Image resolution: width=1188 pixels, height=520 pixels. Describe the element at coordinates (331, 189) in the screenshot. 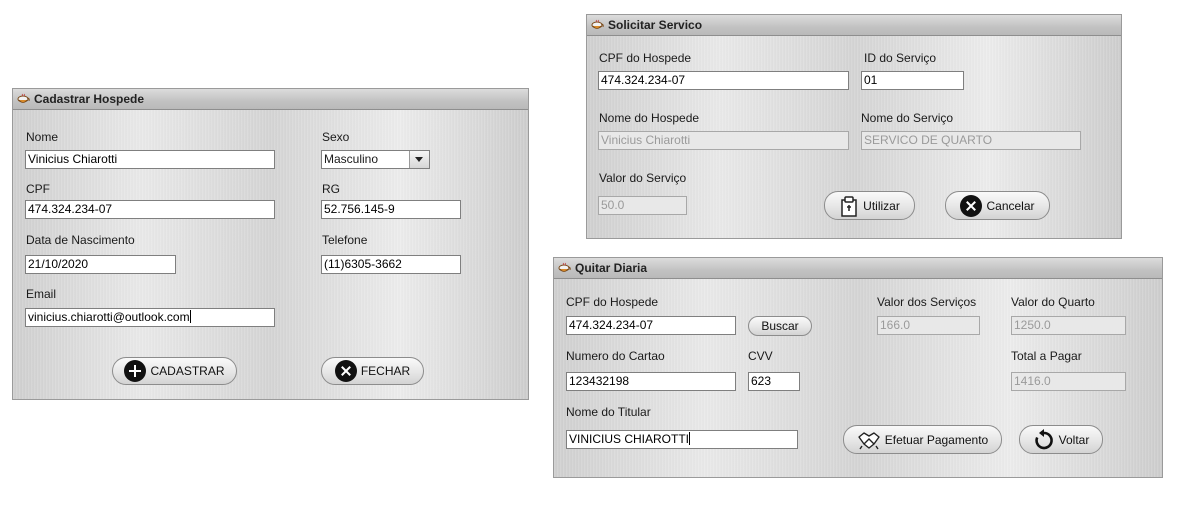

I see `rg-label: RG` at that location.